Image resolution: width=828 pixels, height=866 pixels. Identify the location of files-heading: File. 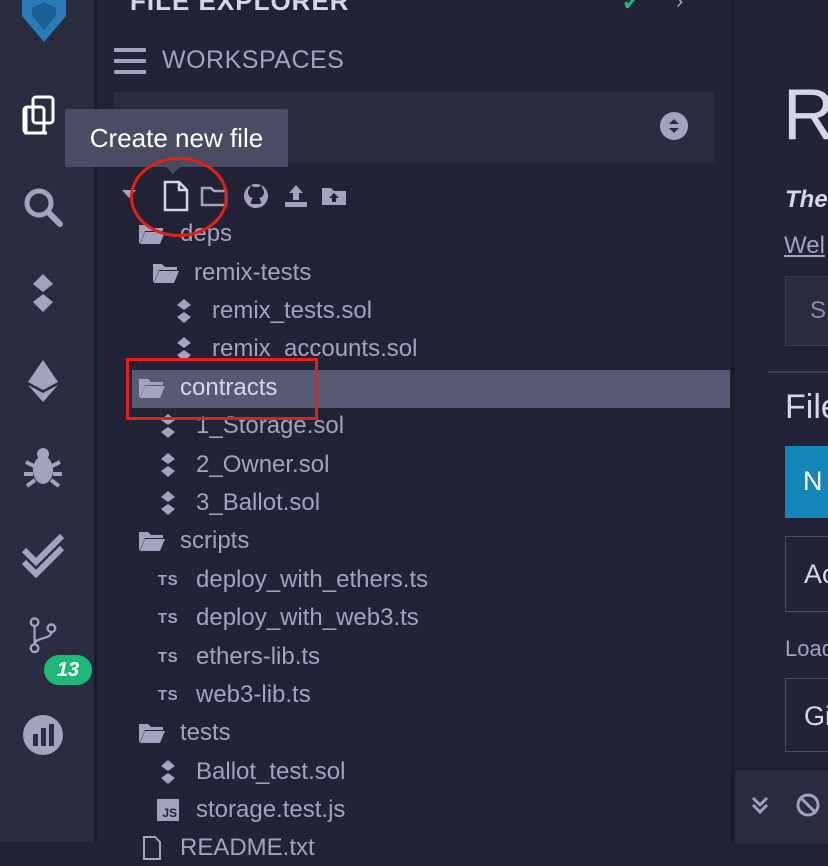
(806, 407).